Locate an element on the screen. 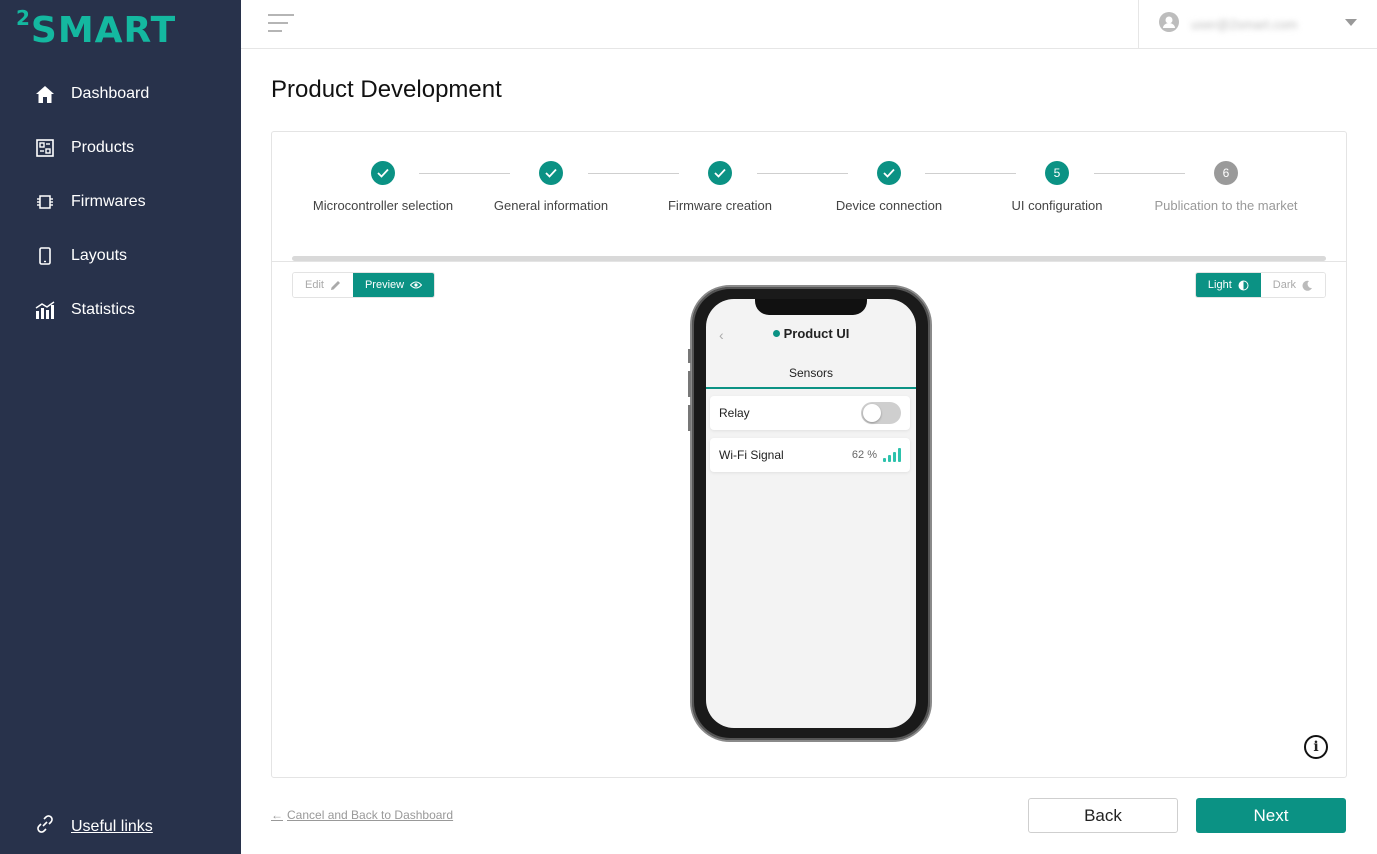 The height and width of the screenshot is (854, 1377). widget-name: Relay is located at coordinates (734, 413).